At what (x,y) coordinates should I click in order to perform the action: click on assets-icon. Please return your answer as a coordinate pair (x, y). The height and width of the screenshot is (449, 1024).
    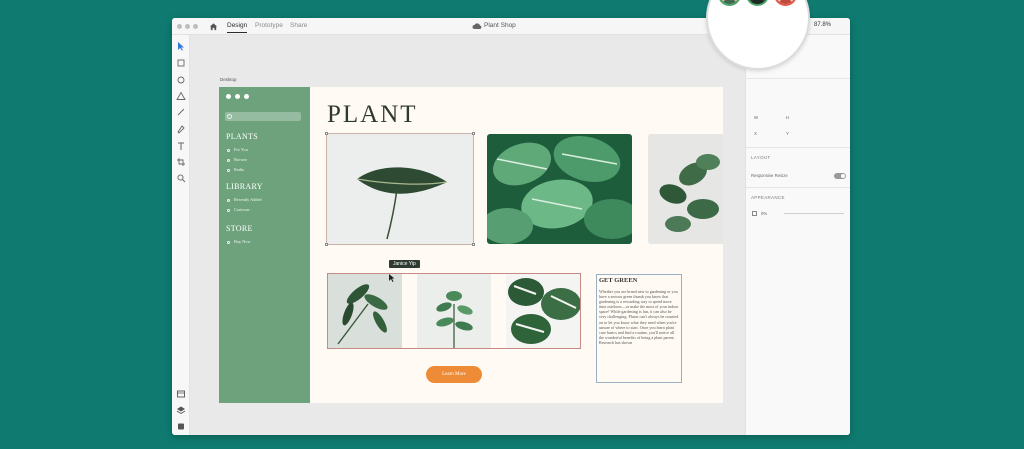
    Looking at the image, I should click on (181, 394).